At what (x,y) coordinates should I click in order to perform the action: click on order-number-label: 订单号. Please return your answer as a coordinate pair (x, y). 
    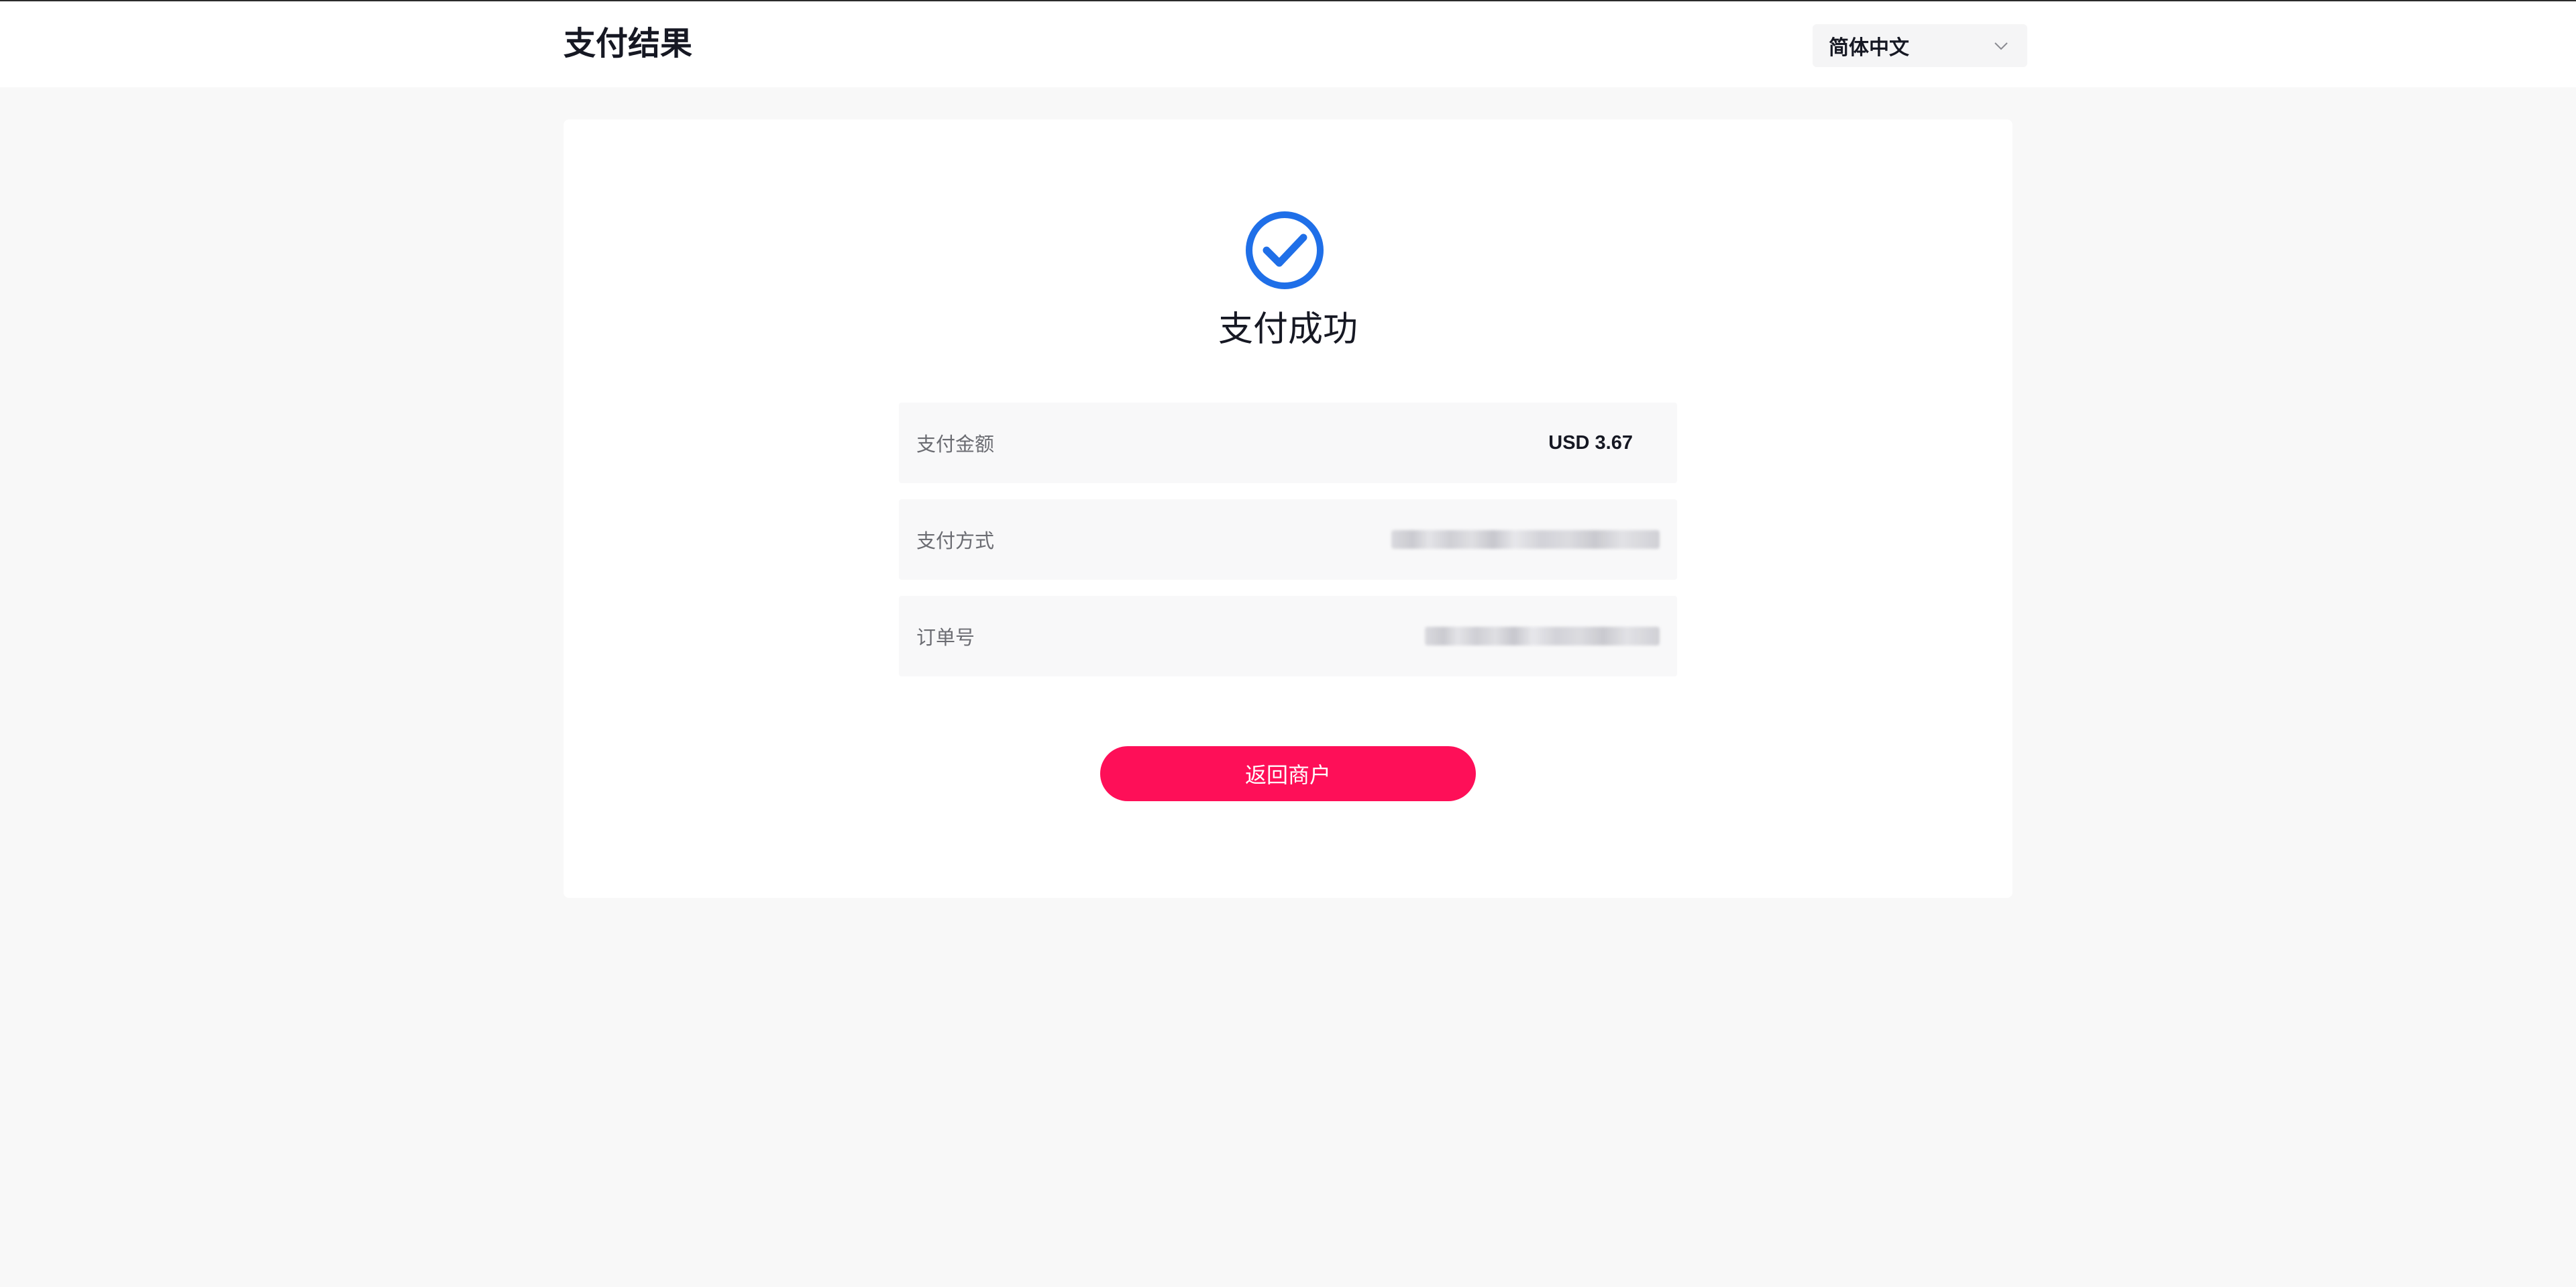
    Looking at the image, I should click on (945, 638).